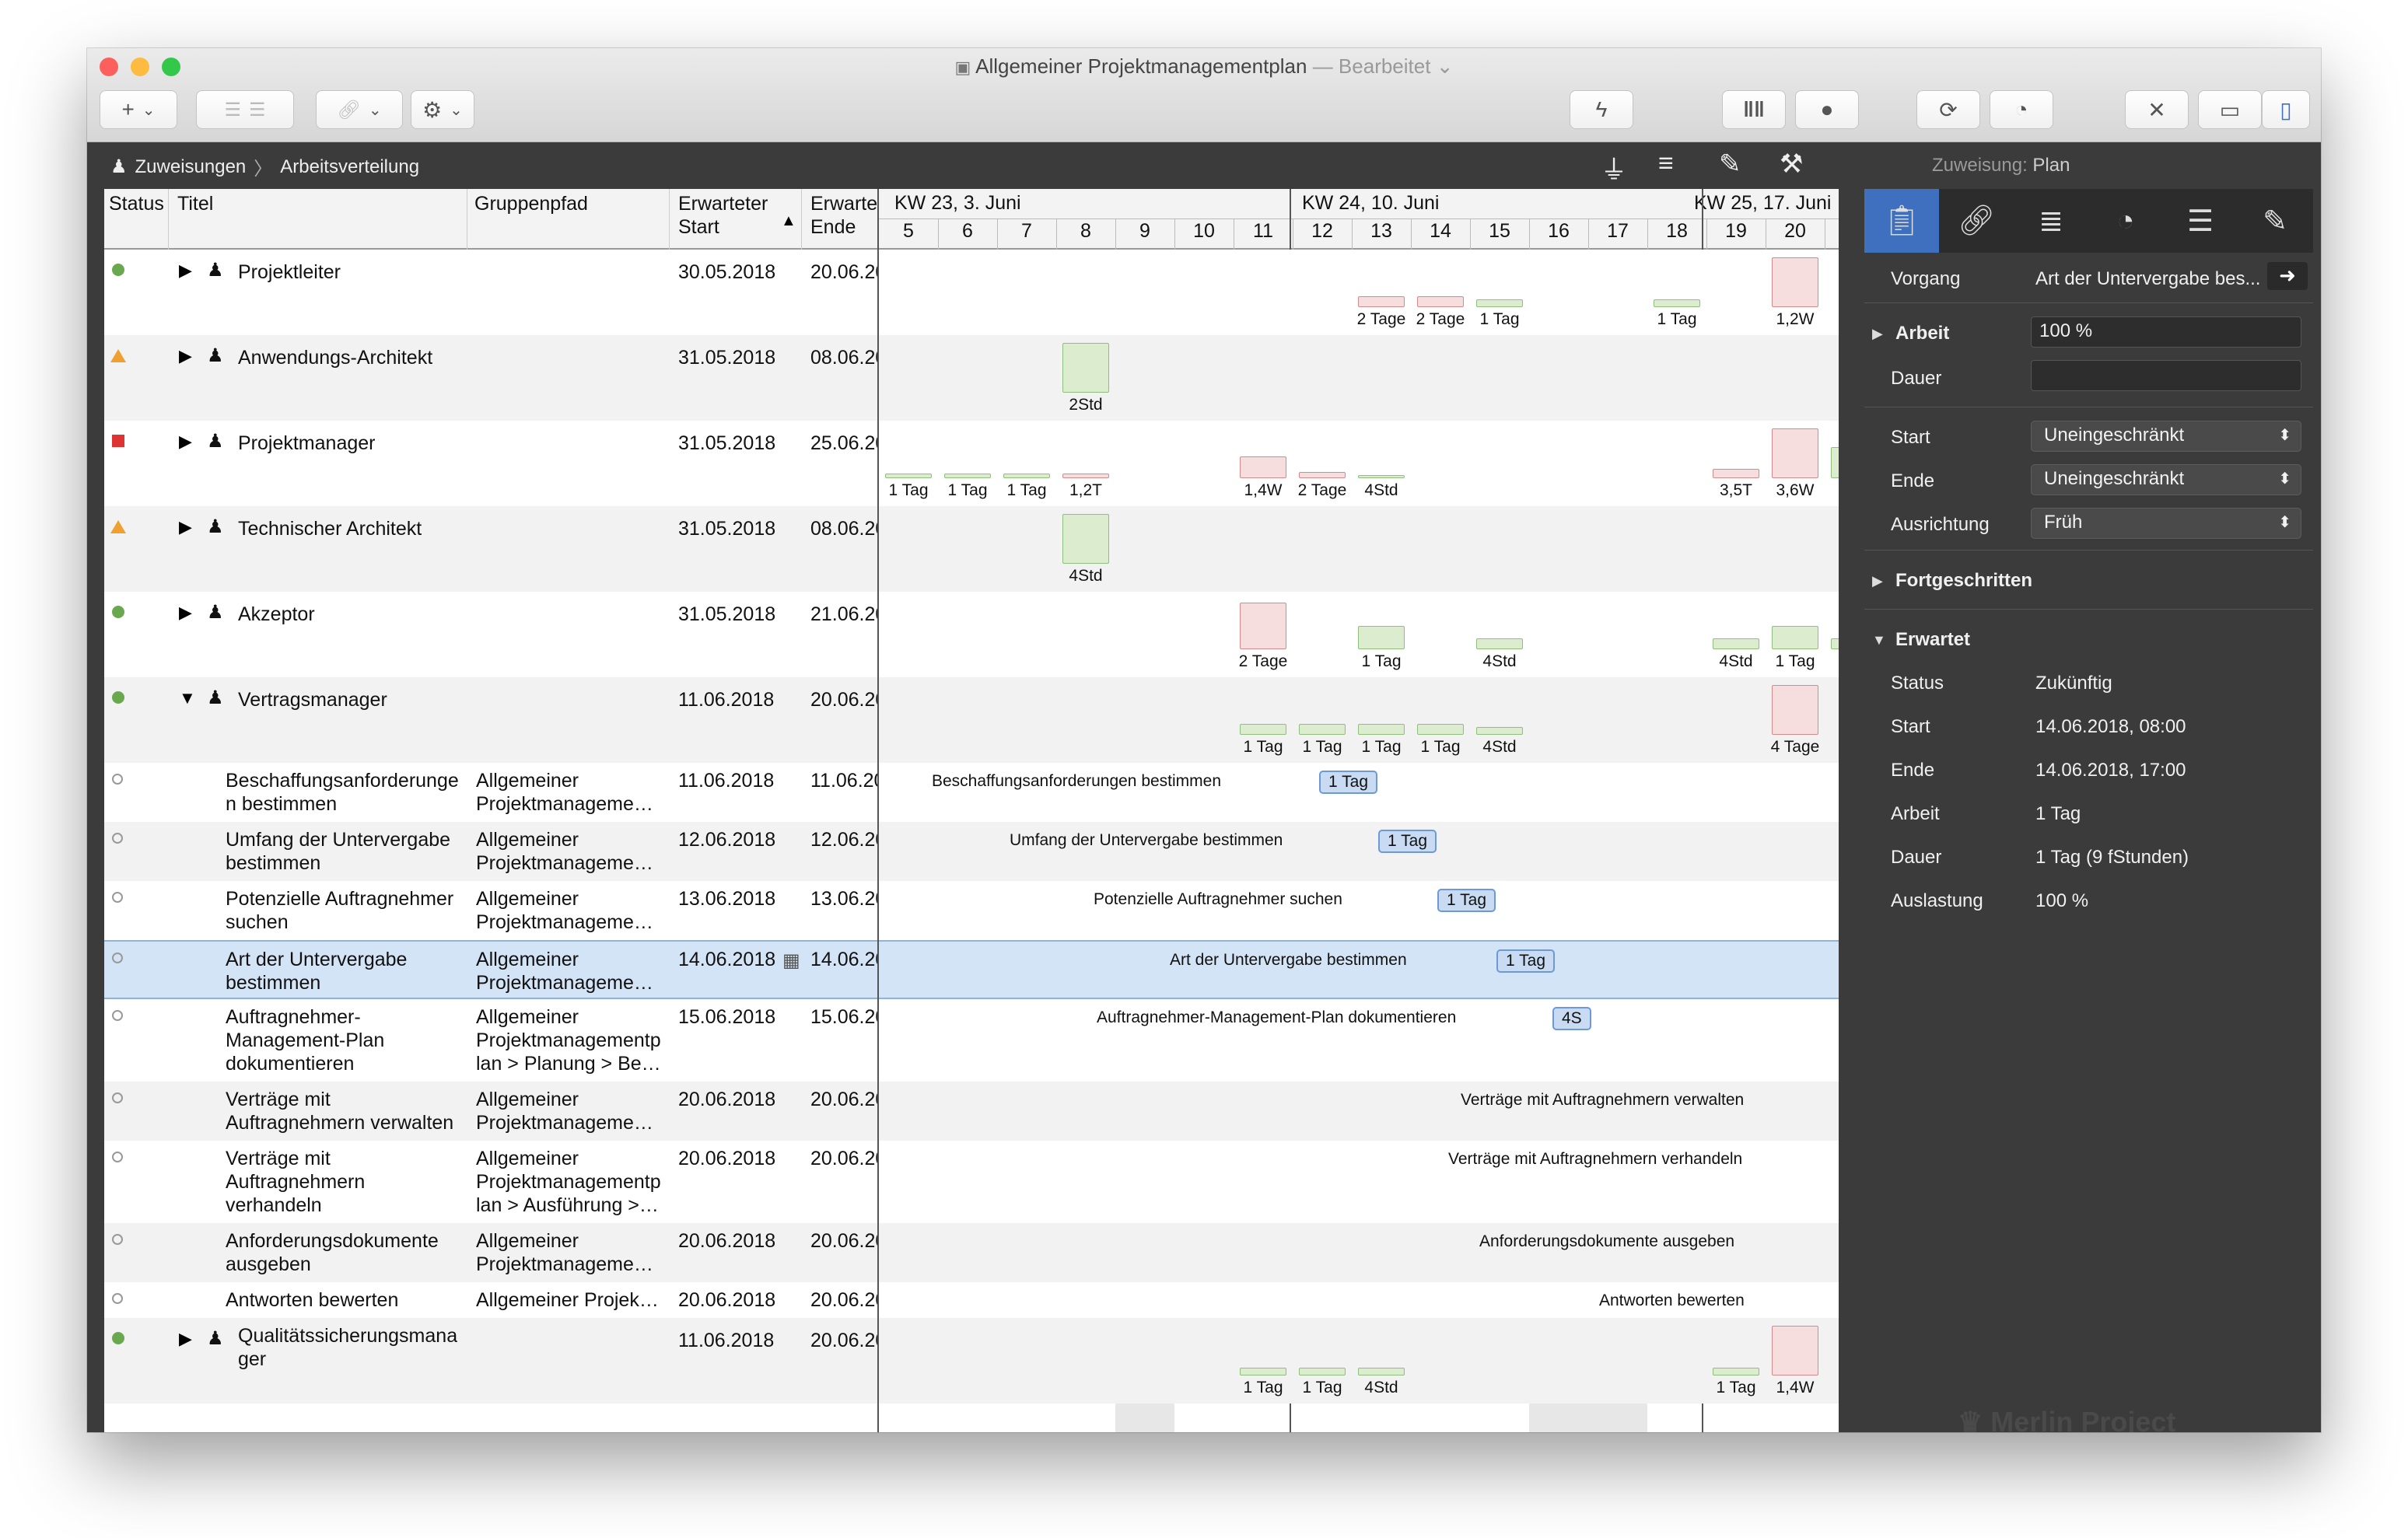  What do you see at coordinates (1933, 640) in the screenshot?
I see `erwartet-section: Erwartet` at bounding box center [1933, 640].